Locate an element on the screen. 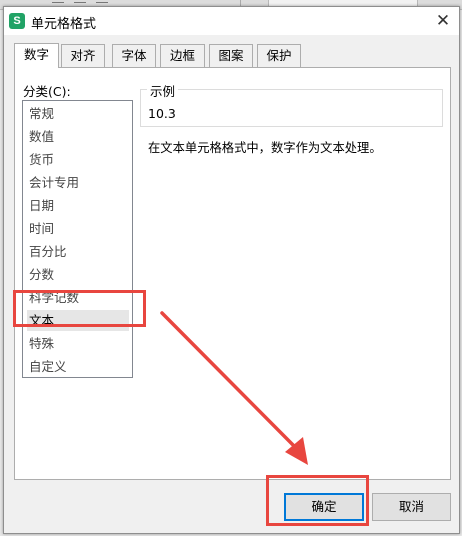 This screenshot has width=462, height=536. tab-font: 字体 is located at coordinates (134, 55).